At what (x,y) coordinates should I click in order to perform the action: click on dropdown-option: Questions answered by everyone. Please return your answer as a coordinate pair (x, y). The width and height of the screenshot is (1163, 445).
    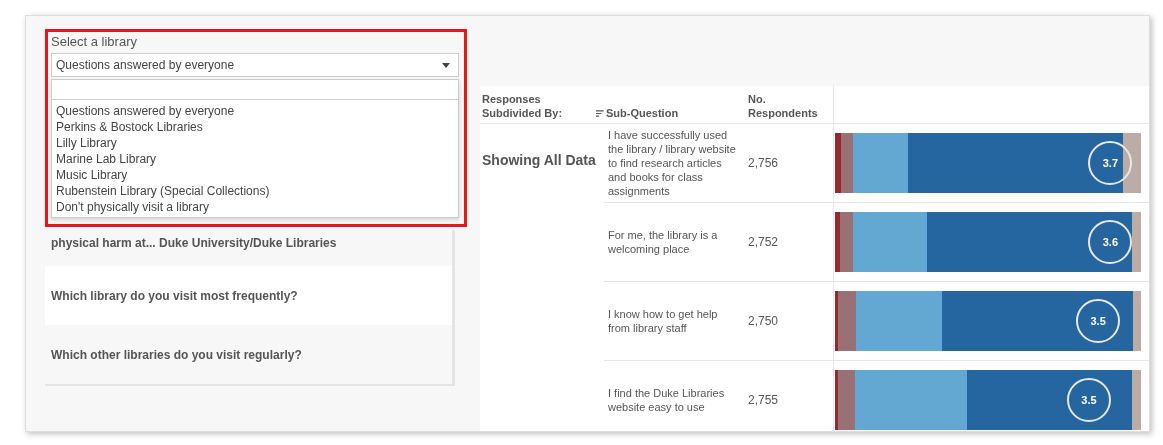
    Looking at the image, I should click on (255, 111).